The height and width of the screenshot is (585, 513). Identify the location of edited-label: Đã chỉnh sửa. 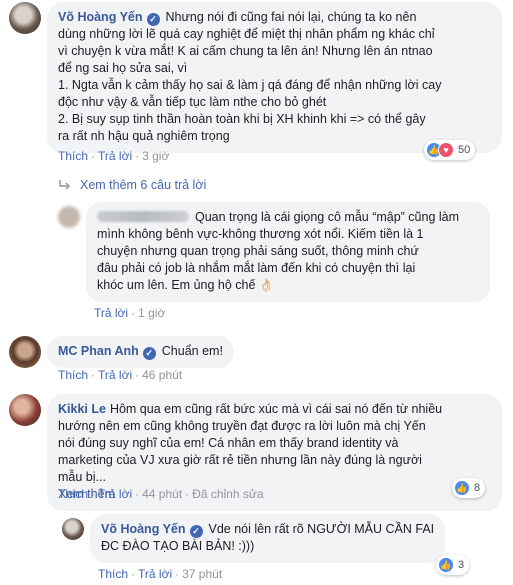
(227, 494).